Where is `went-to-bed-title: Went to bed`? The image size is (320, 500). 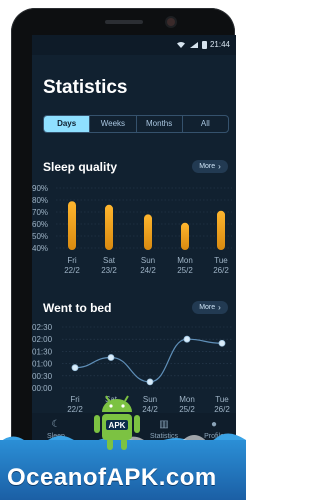
went-to-bed-title: Went to bed is located at coordinates (77, 308).